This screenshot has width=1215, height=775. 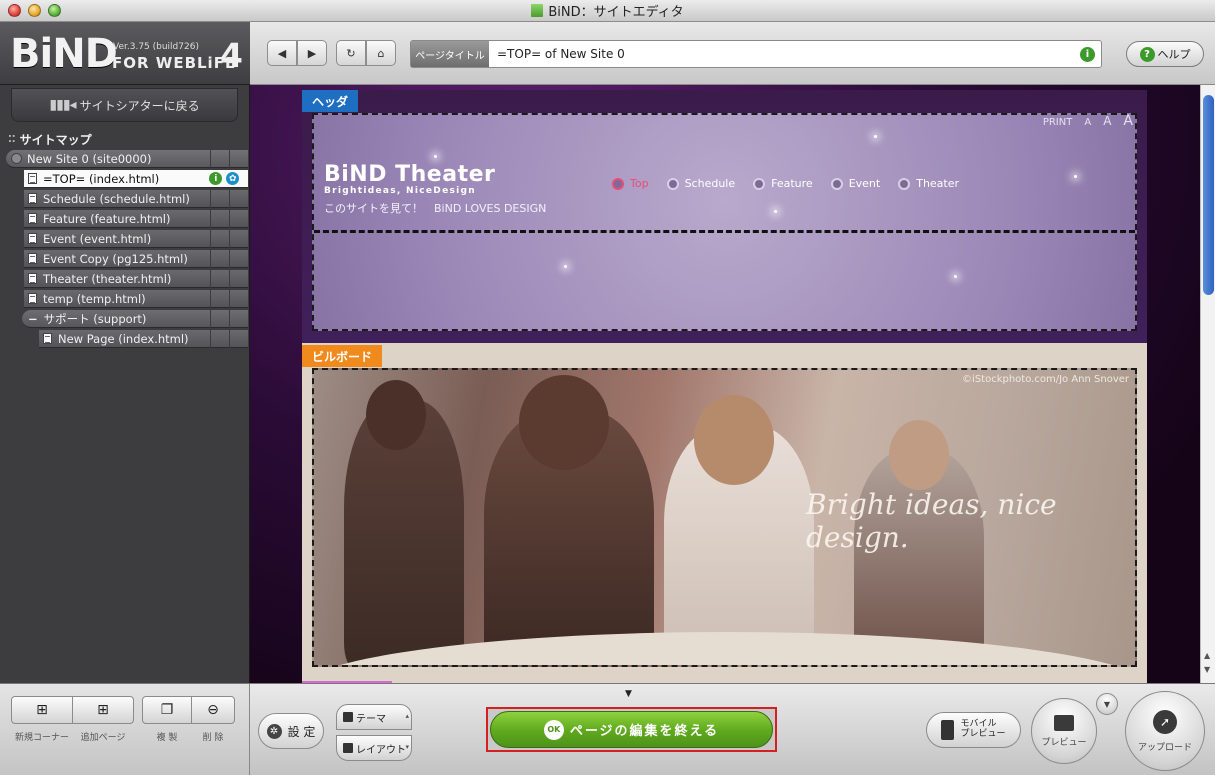 What do you see at coordinates (407, 747) in the screenshot?
I see `layout-stepper-icon: ▾` at bounding box center [407, 747].